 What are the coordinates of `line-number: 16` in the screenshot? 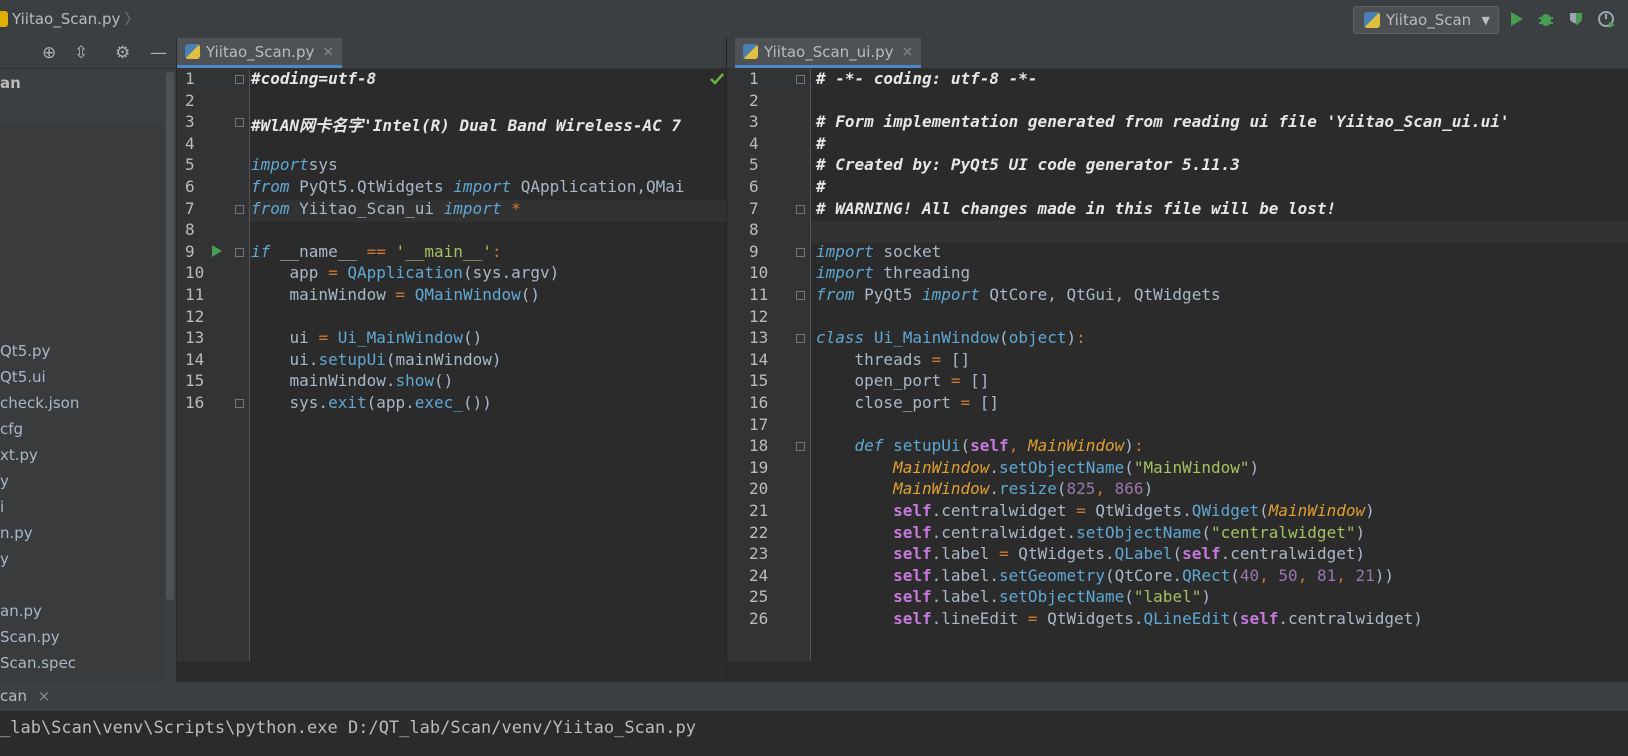 It's located at (195, 402).